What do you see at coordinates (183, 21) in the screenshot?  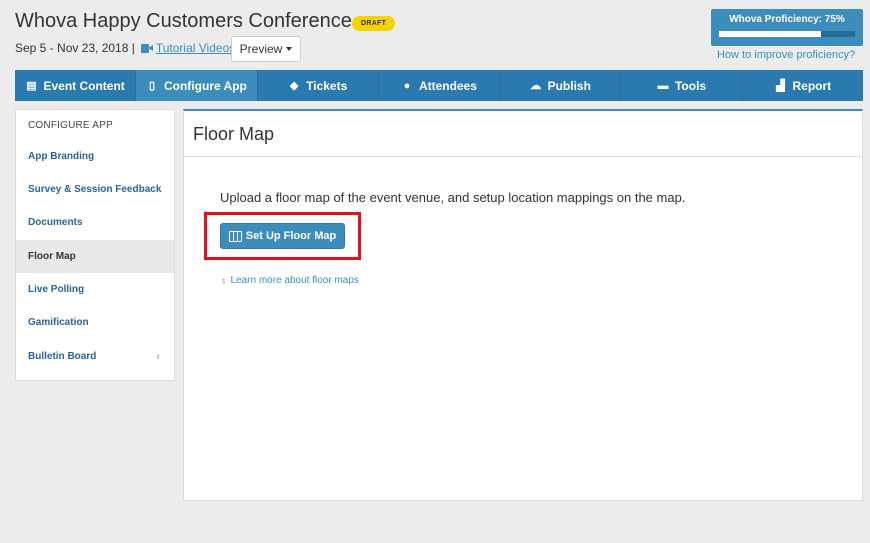 I see `event-title: Whova Happy Customers Conference` at bounding box center [183, 21].